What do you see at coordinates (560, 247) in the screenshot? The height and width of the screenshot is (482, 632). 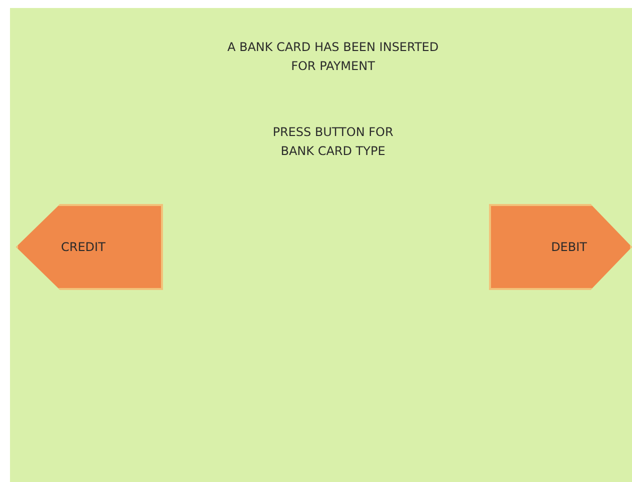 I see `debit-button: DEBIT` at bounding box center [560, 247].